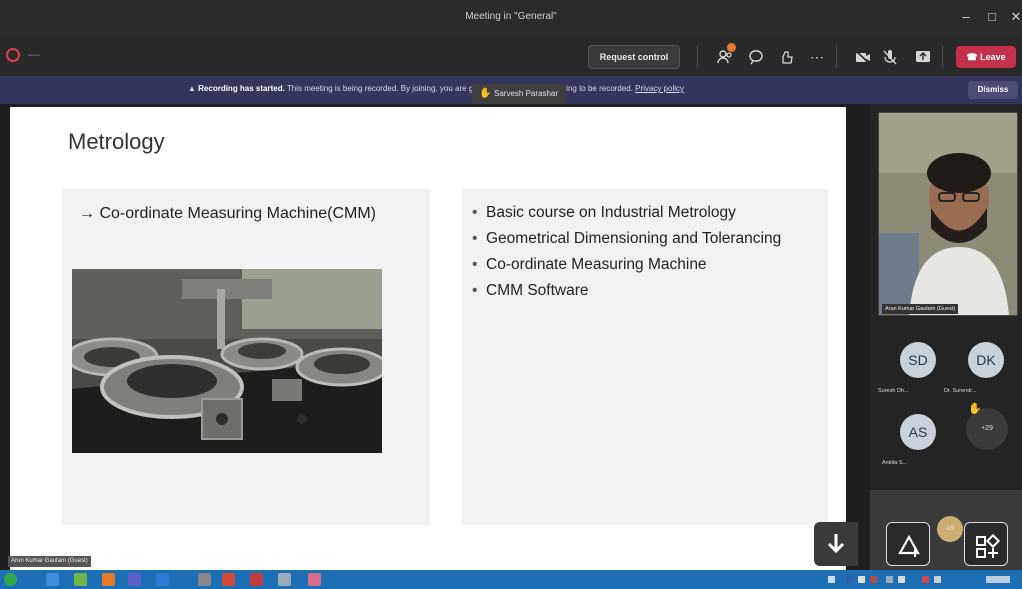 The height and width of the screenshot is (589, 1022). I want to click on mic-icon, so click(890, 57).